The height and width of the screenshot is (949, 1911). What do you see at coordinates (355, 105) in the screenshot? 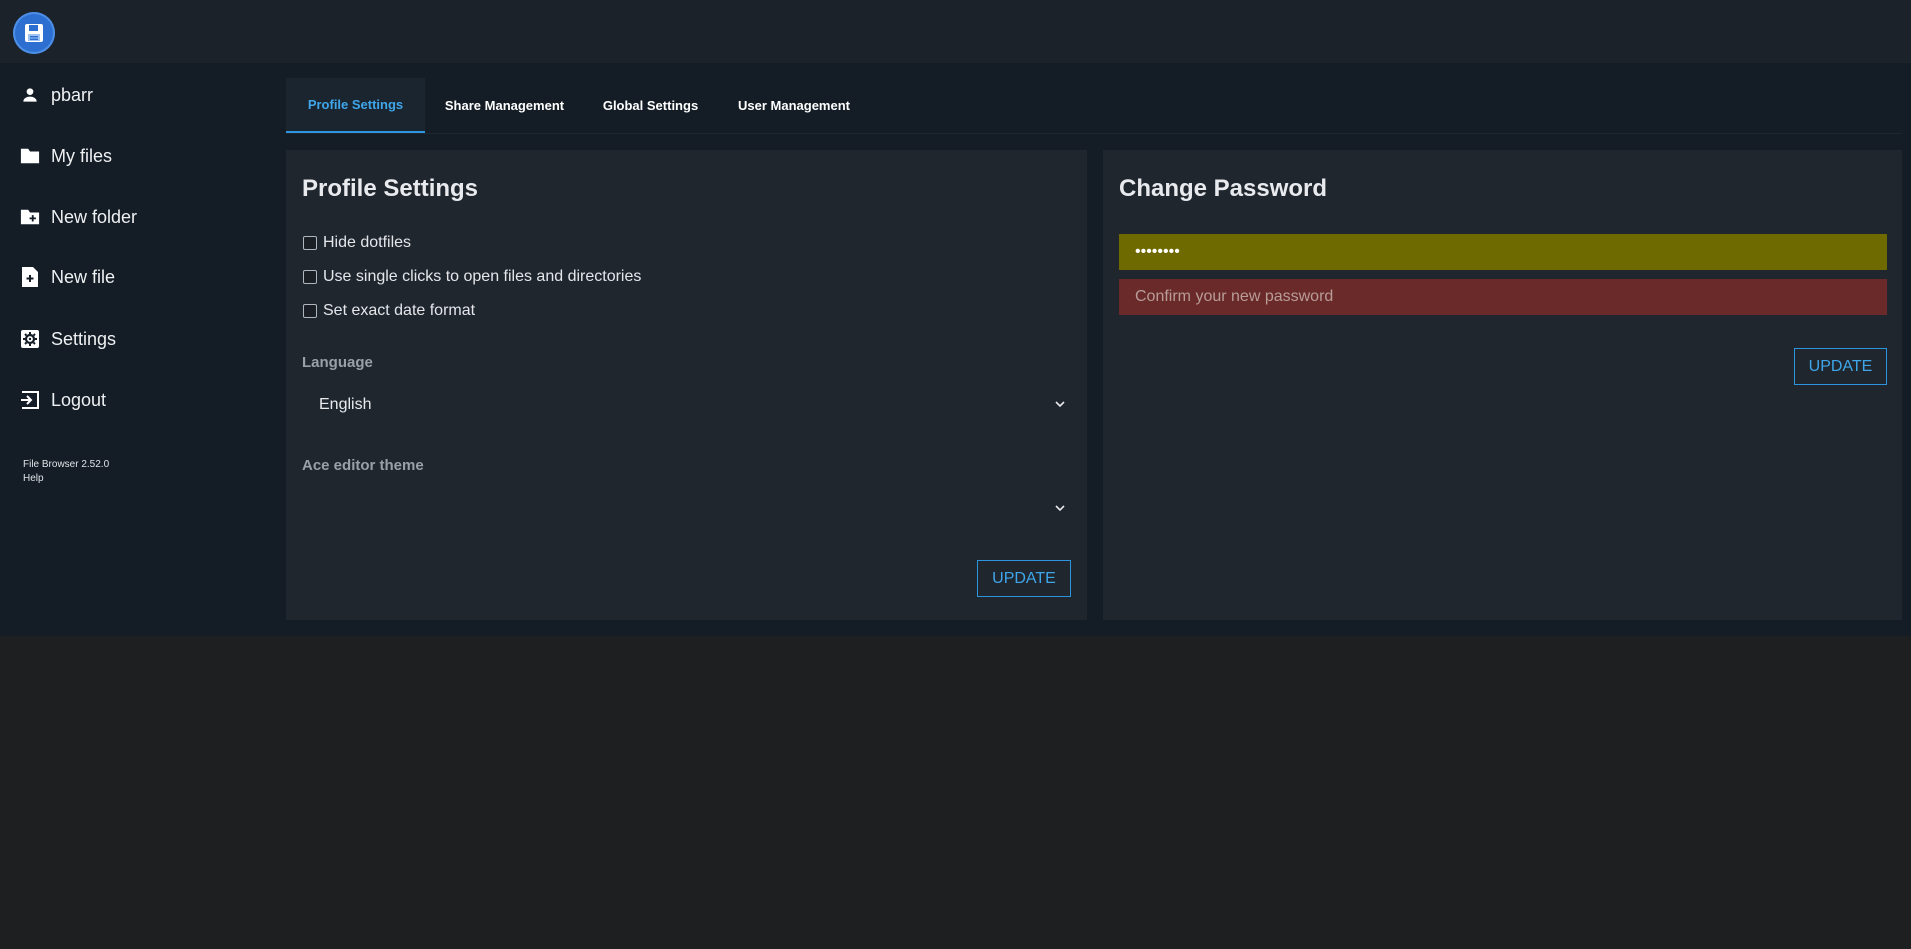
I see `tab-profile-settings: Profile Settings` at bounding box center [355, 105].